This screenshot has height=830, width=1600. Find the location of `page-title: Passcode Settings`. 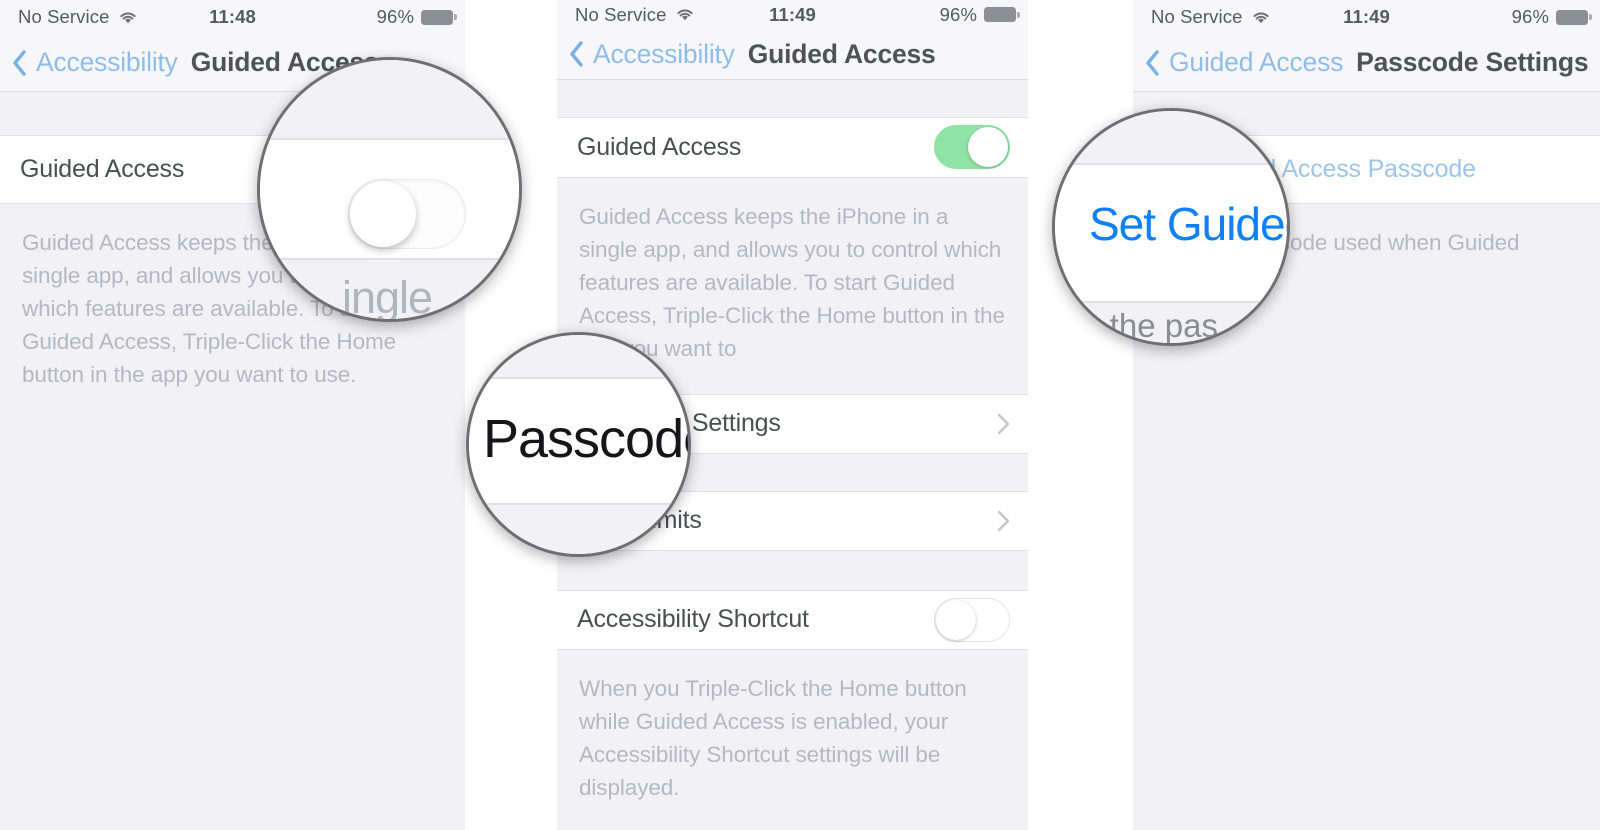

page-title: Passcode Settings is located at coordinates (1472, 62).